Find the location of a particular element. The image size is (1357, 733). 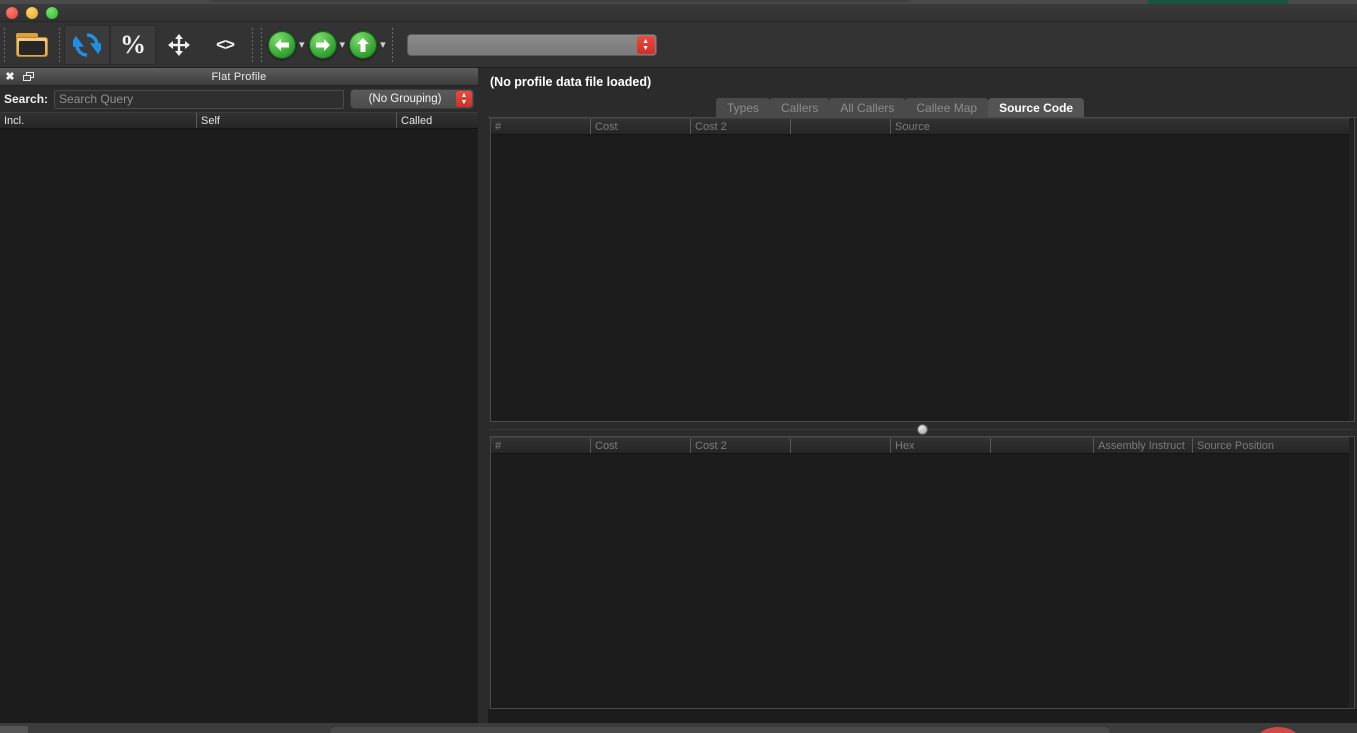

dock-app-icon is located at coordinates (1278, 730).